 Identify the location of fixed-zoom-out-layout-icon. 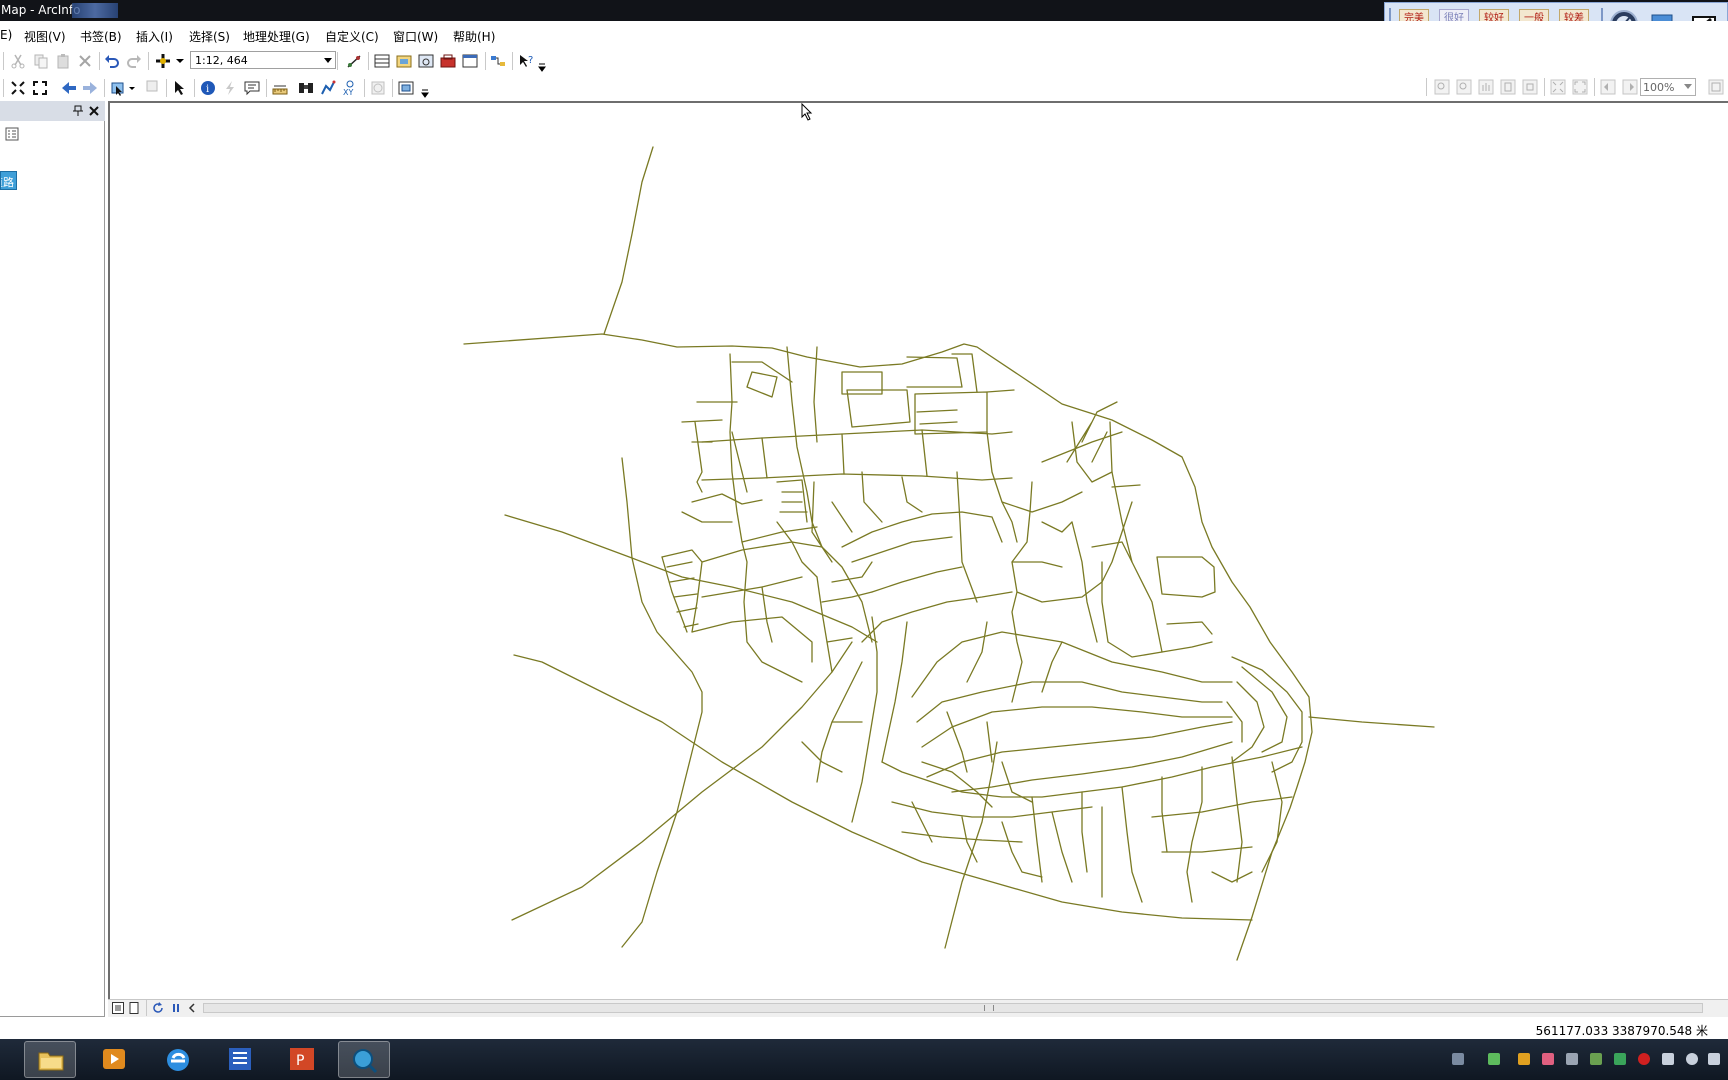
(1580, 87).